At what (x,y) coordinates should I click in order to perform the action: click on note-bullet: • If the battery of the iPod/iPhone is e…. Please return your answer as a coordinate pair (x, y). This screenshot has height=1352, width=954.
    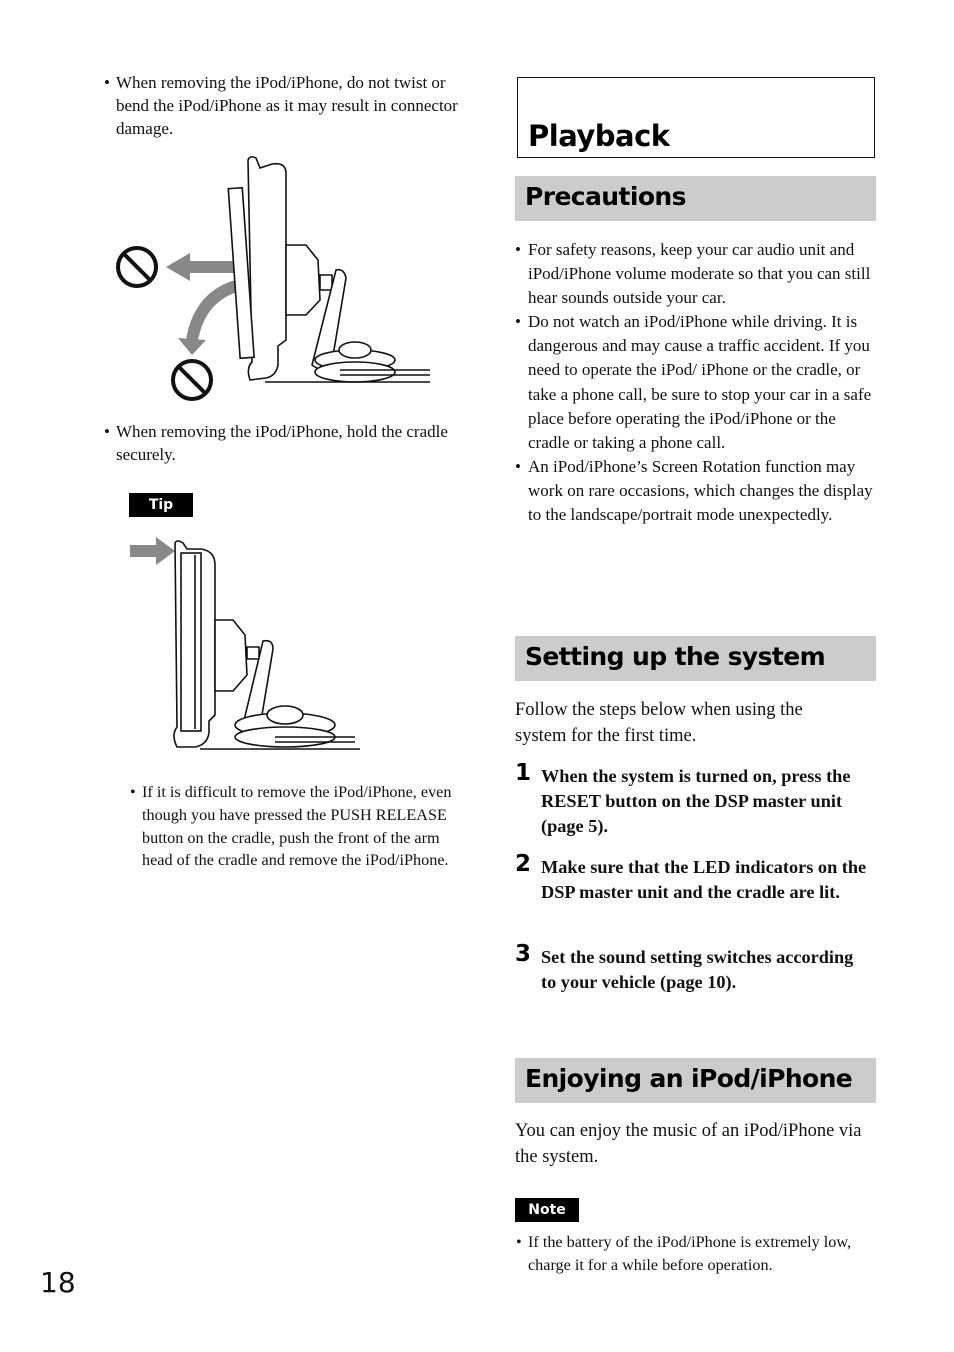
    Looking at the image, I should click on (694, 1254).